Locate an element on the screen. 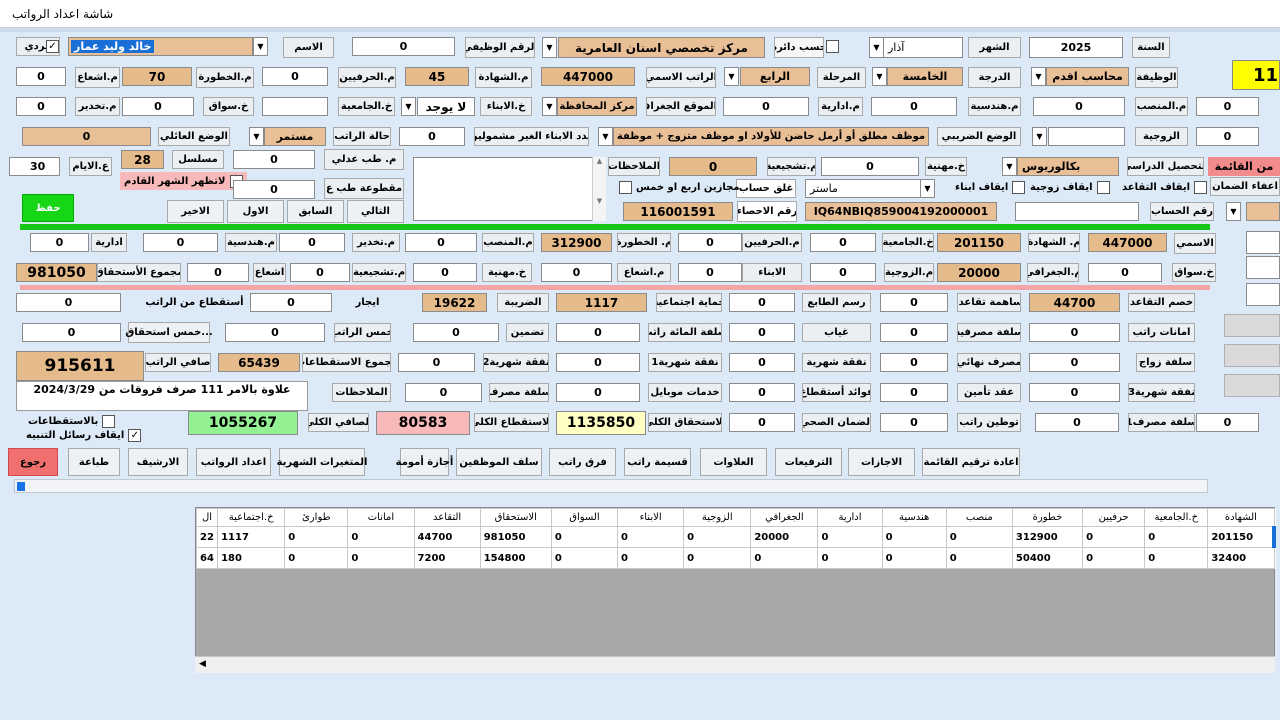 The image size is (1280, 720). renumber-list-button: اعادة ترقيم القائمة is located at coordinates (971, 462).